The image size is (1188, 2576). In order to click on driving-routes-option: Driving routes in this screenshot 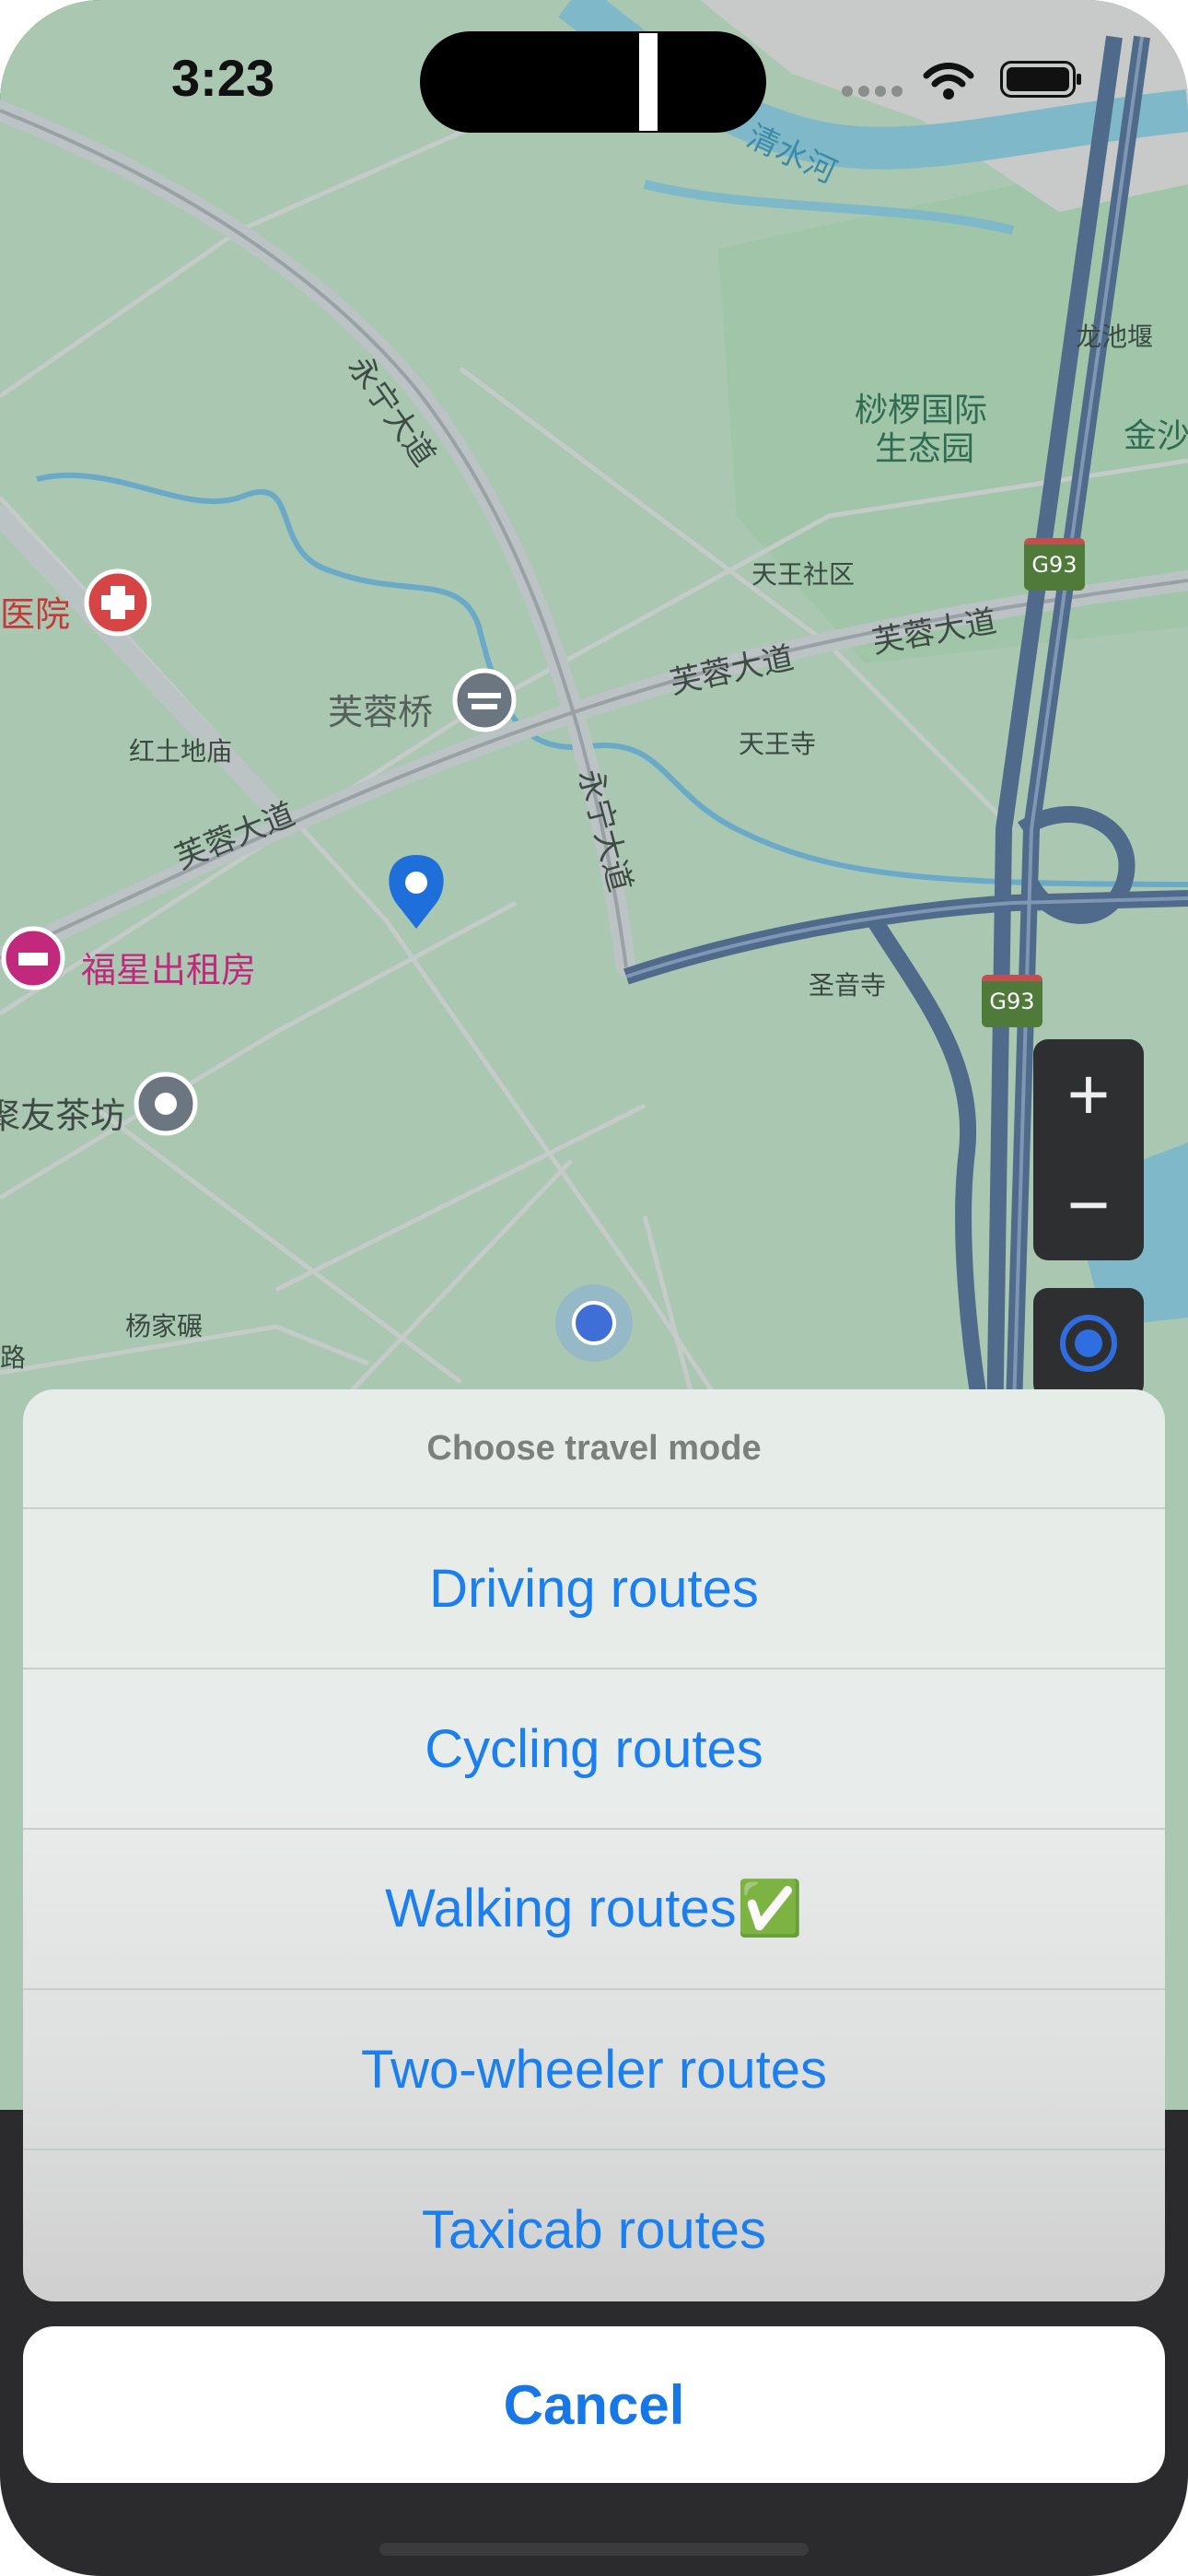, I will do `click(594, 1587)`.